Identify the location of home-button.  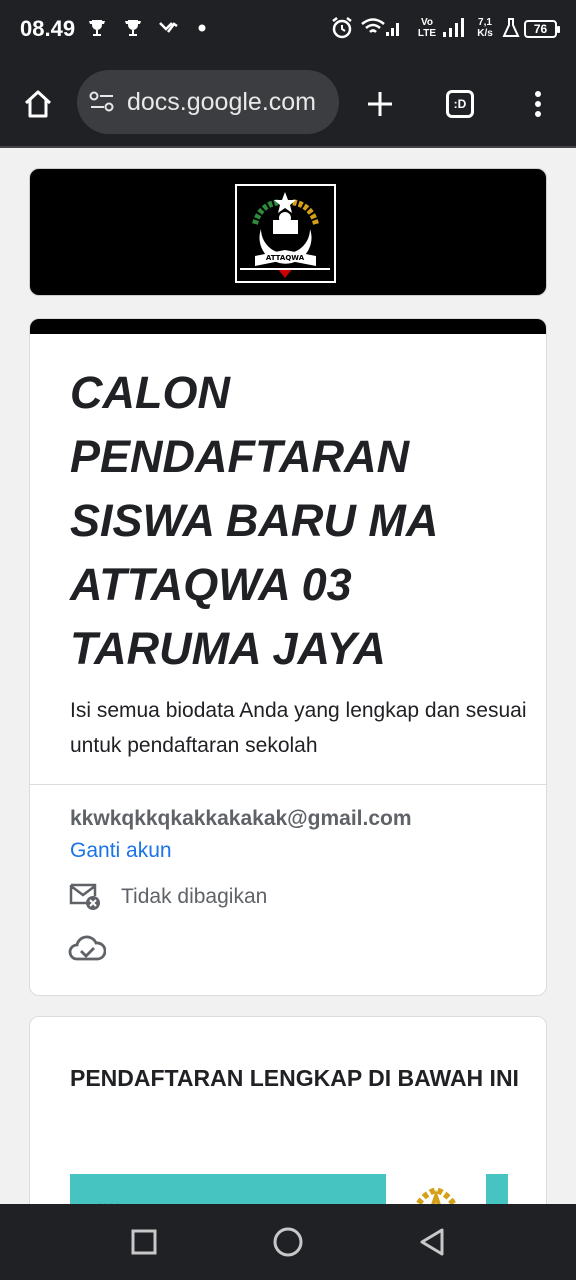
(38, 104).